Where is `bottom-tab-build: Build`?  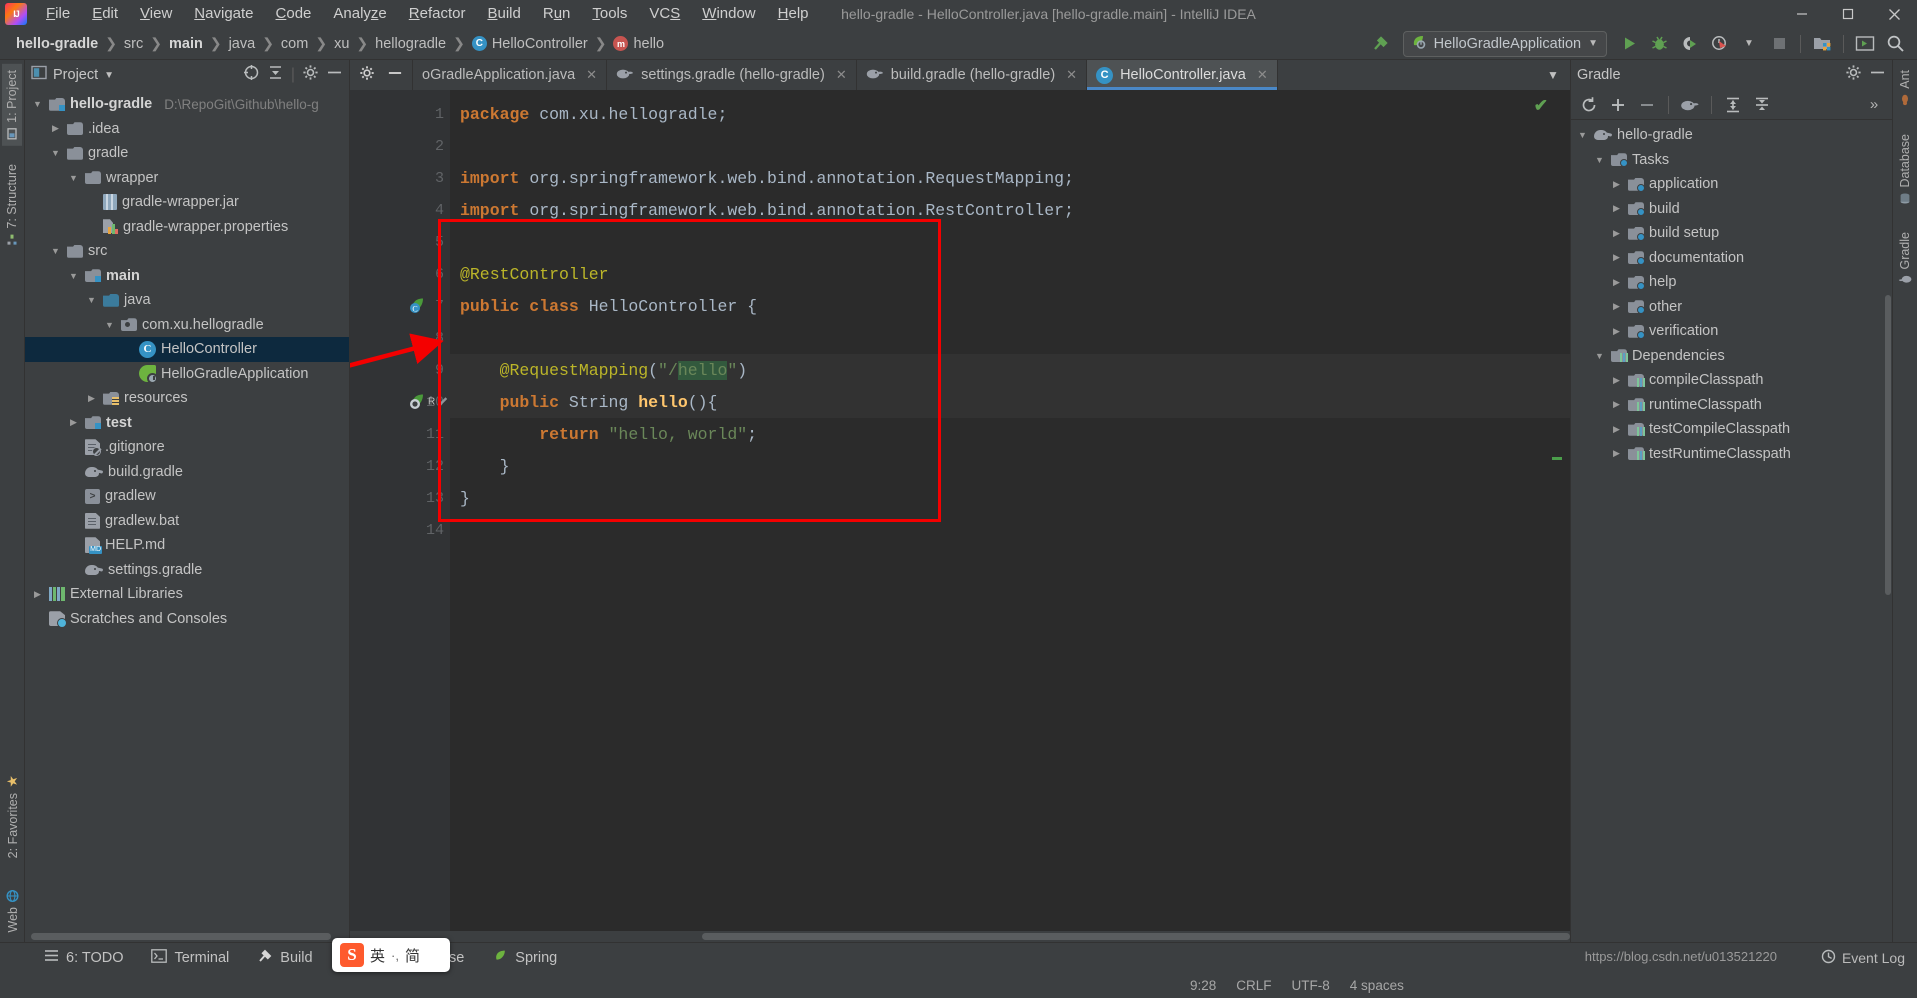
bottom-tab-build: Build is located at coordinates (284, 958).